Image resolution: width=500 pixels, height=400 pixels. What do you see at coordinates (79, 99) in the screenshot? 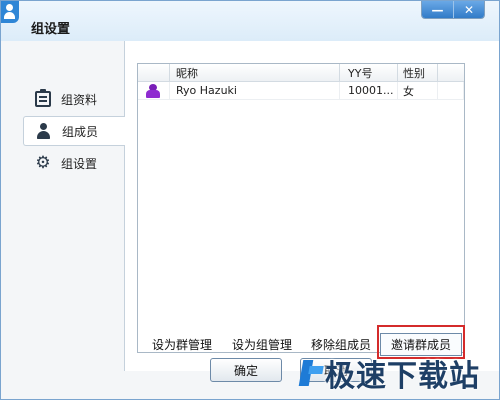
I see `sidebar-item-label: 组资料` at bounding box center [79, 99].